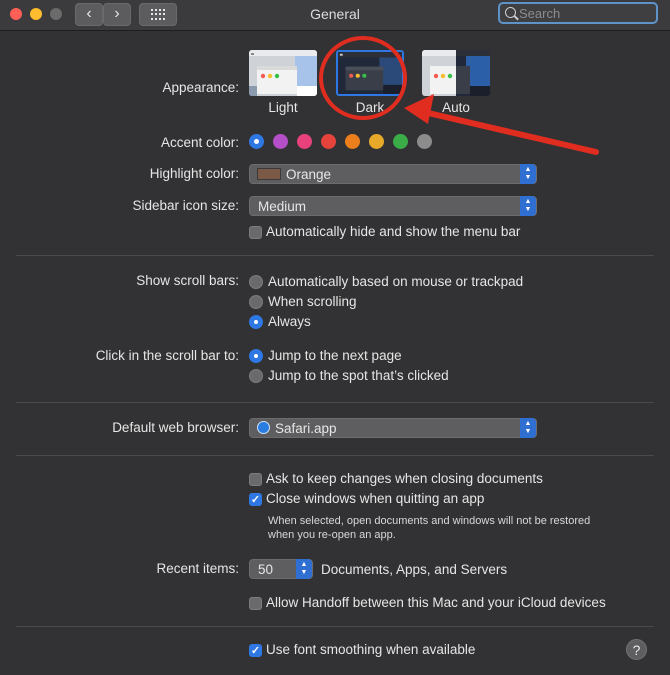  I want to click on search-field, so click(578, 13).